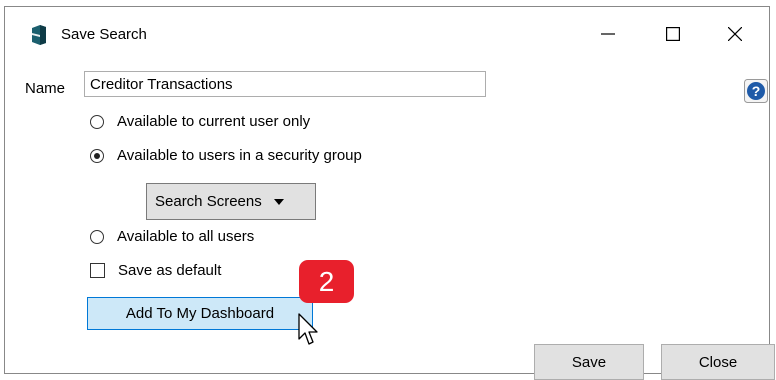 This screenshot has width=776, height=380. What do you see at coordinates (285, 84) in the screenshot?
I see `name-field` at bounding box center [285, 84].